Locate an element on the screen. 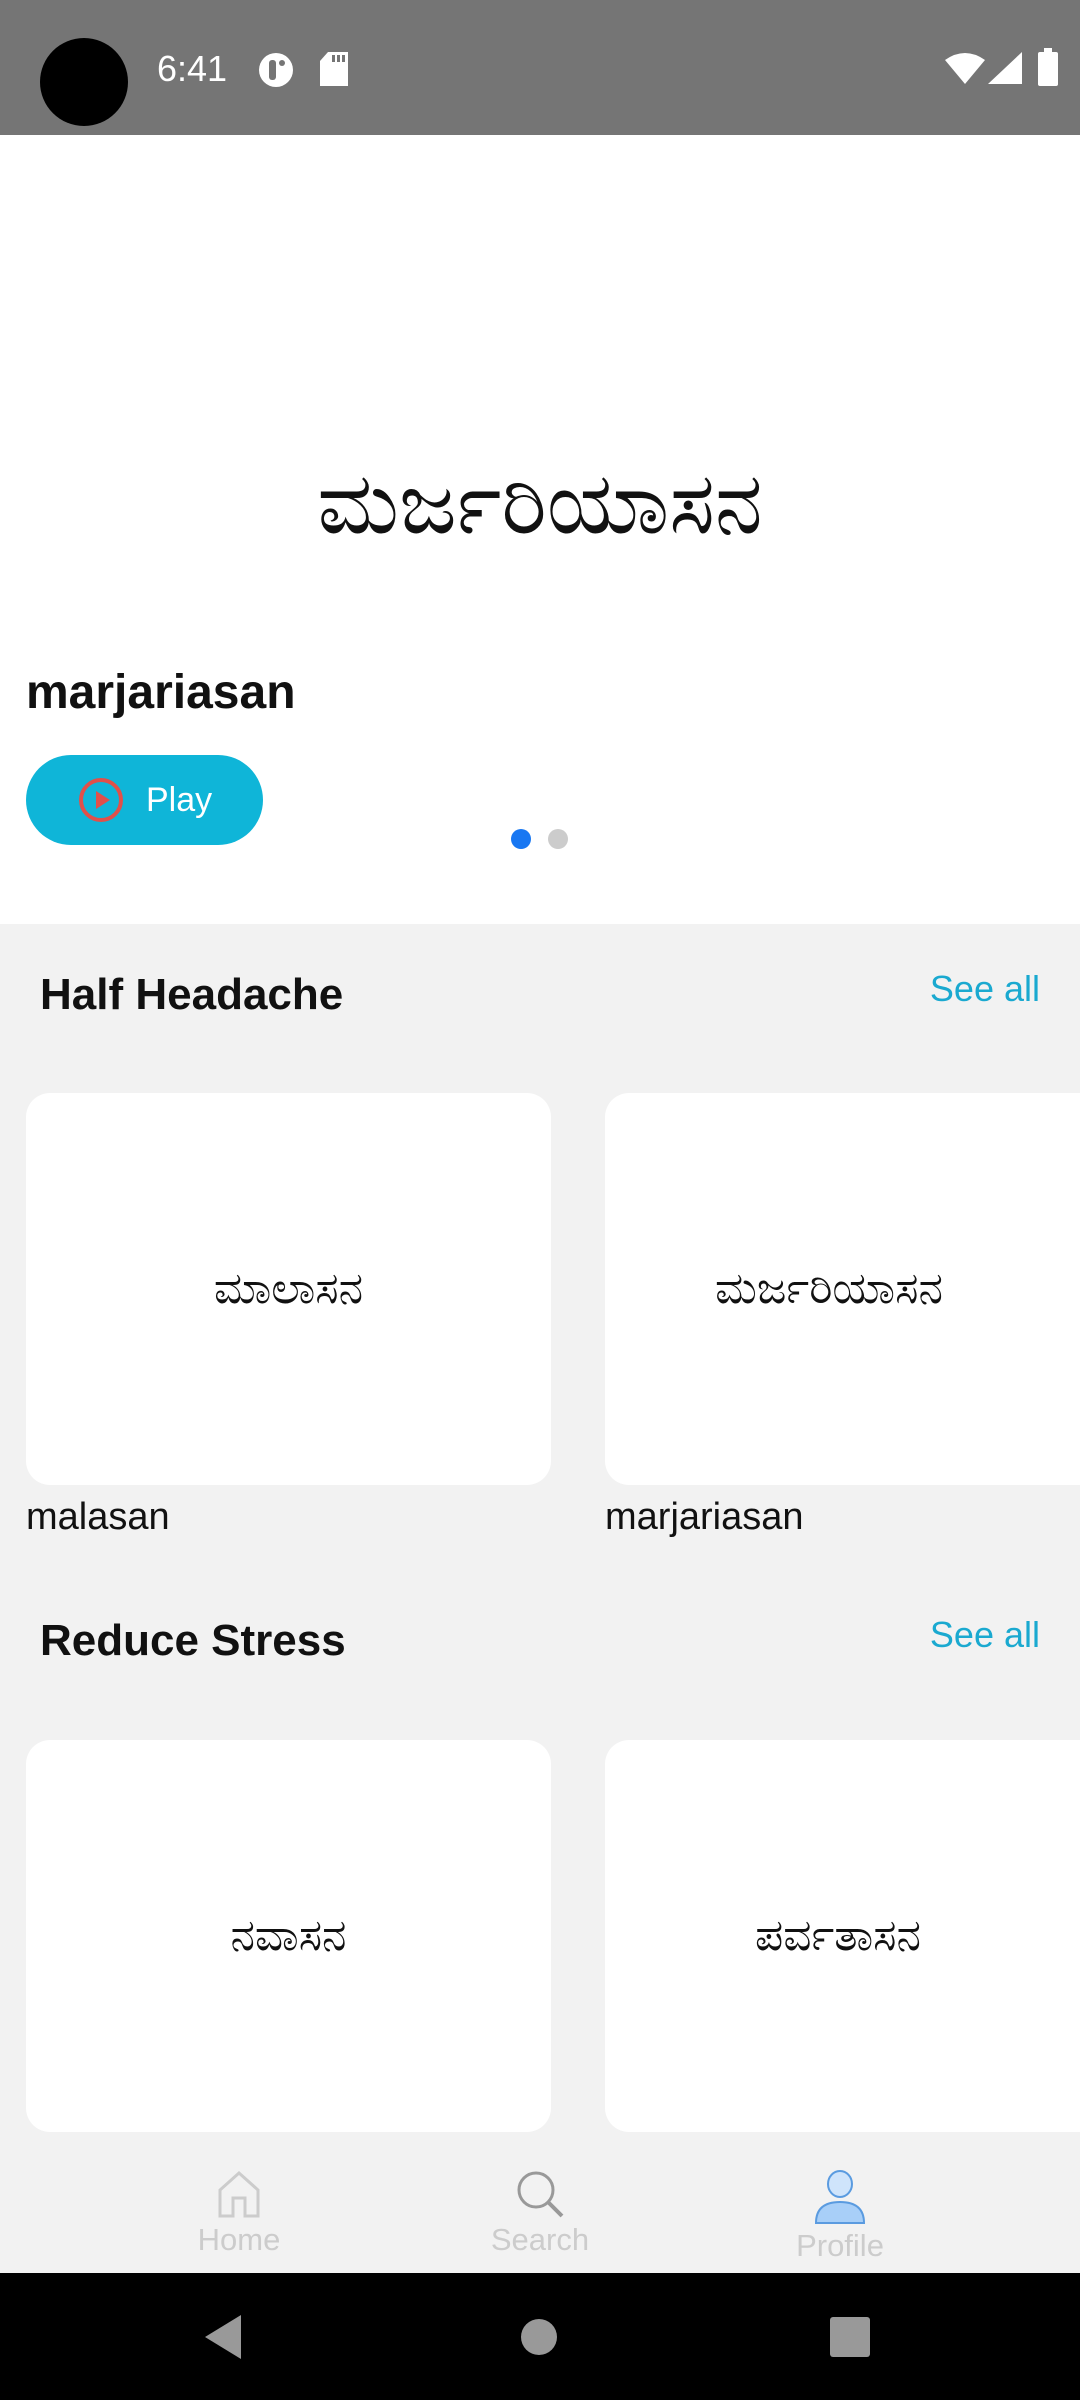 The width and height of the screenshot is (1080, 2400). camera-cutout is located at coordinates (84, 82).